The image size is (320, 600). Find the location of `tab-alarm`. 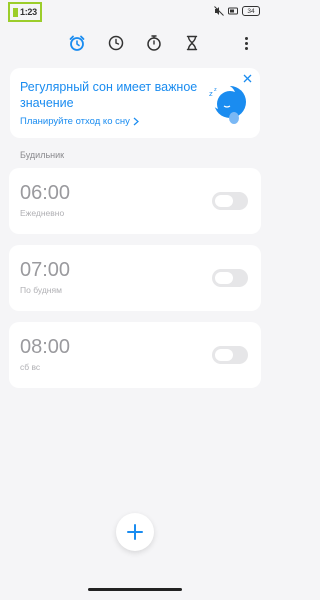

tab-alarm is located at coordinates (77, 43).